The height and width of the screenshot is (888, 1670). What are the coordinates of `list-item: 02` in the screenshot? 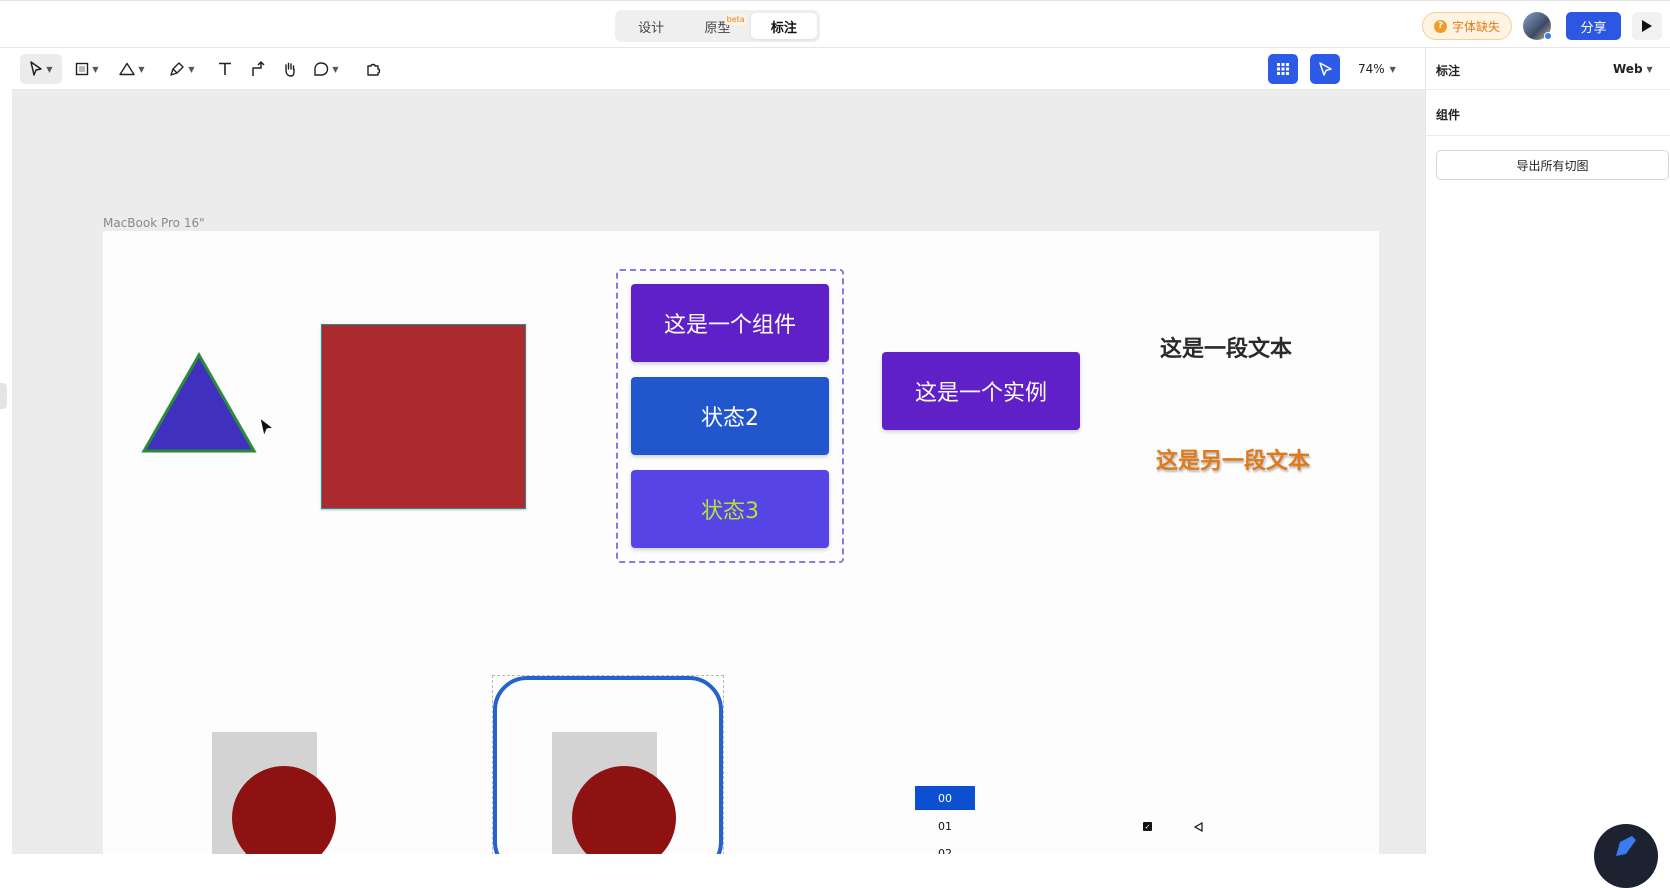 It's located at (945, 849).